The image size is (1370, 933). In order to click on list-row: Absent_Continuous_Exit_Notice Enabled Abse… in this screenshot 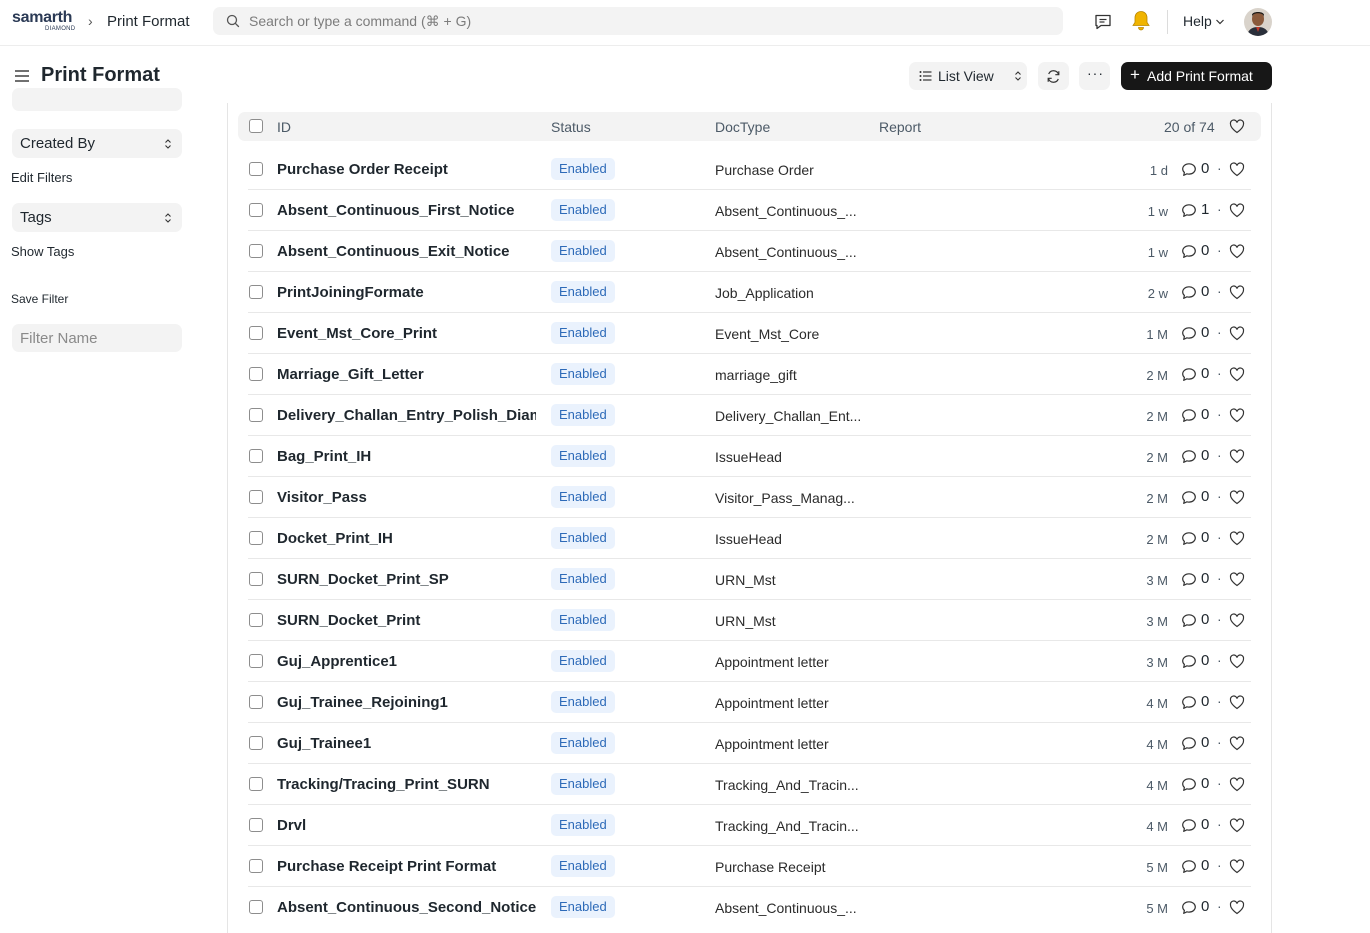, I will do `click(749, 251)`.